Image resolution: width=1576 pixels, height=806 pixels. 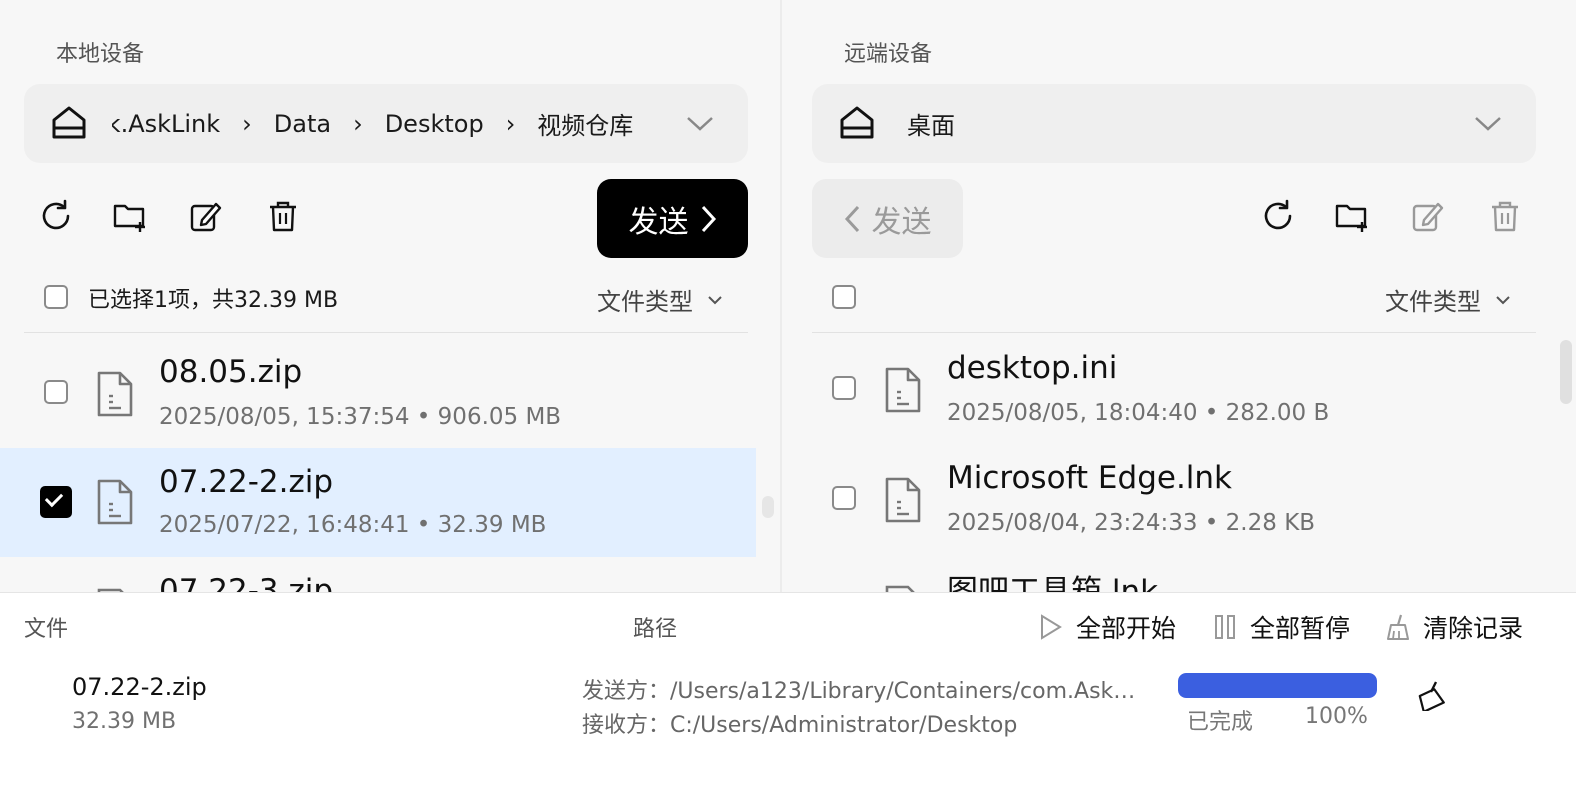 I want to click on pause-all-button: 全部暂停, so click(x=1281, y=627).